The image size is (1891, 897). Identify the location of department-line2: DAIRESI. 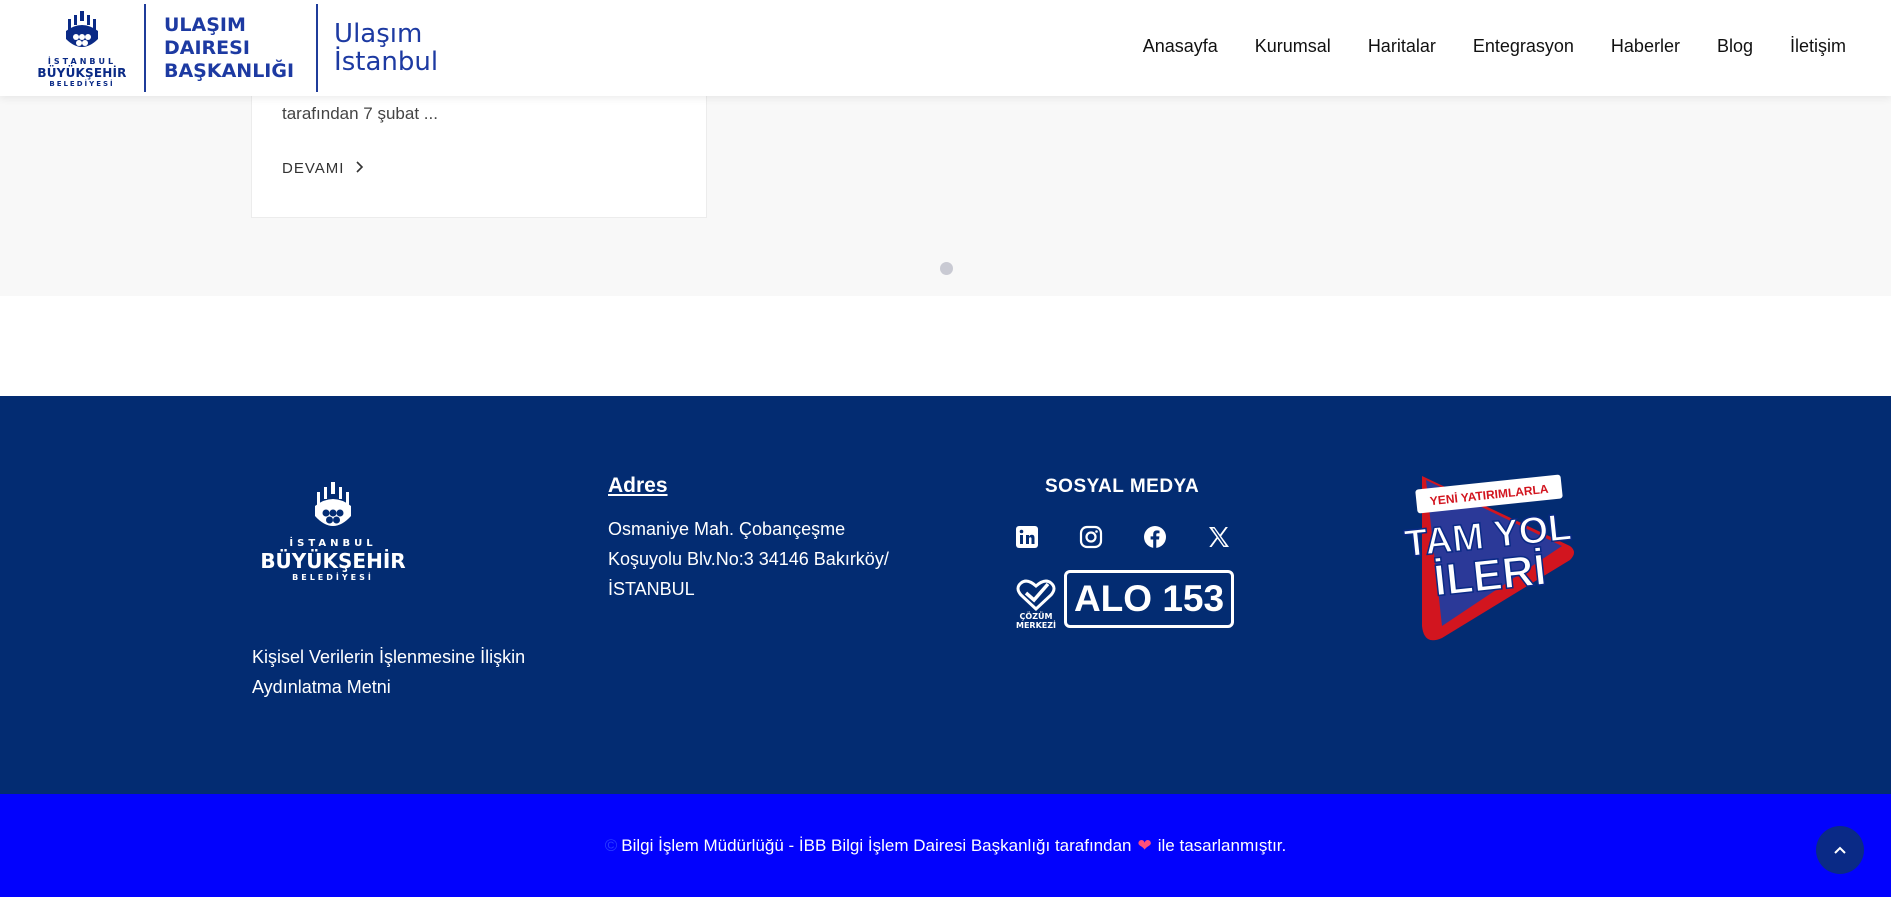
(207, 47).